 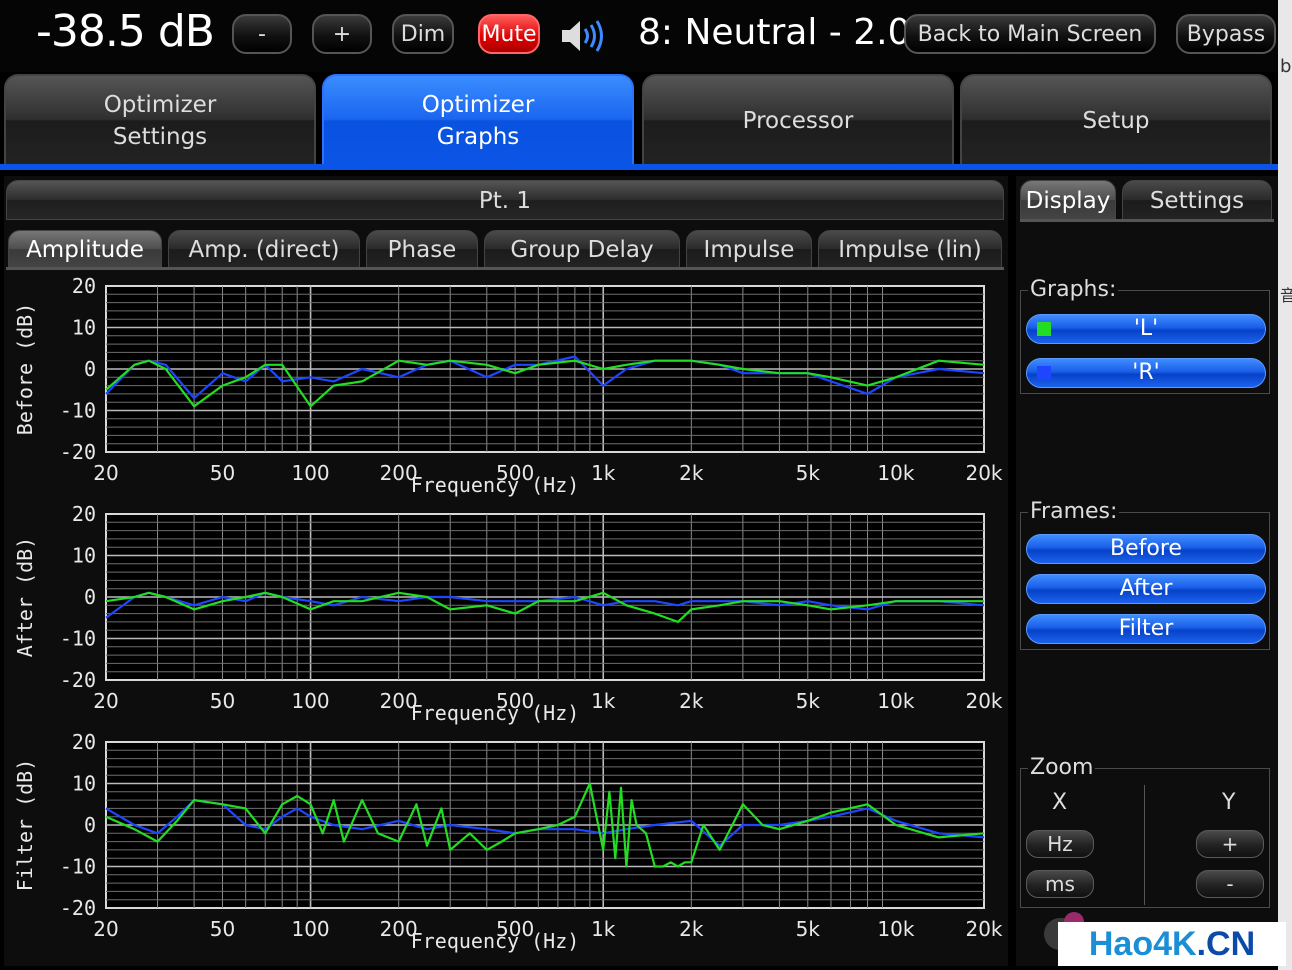 I want to click on volume-up-button: +, so click(x=342, y=34).